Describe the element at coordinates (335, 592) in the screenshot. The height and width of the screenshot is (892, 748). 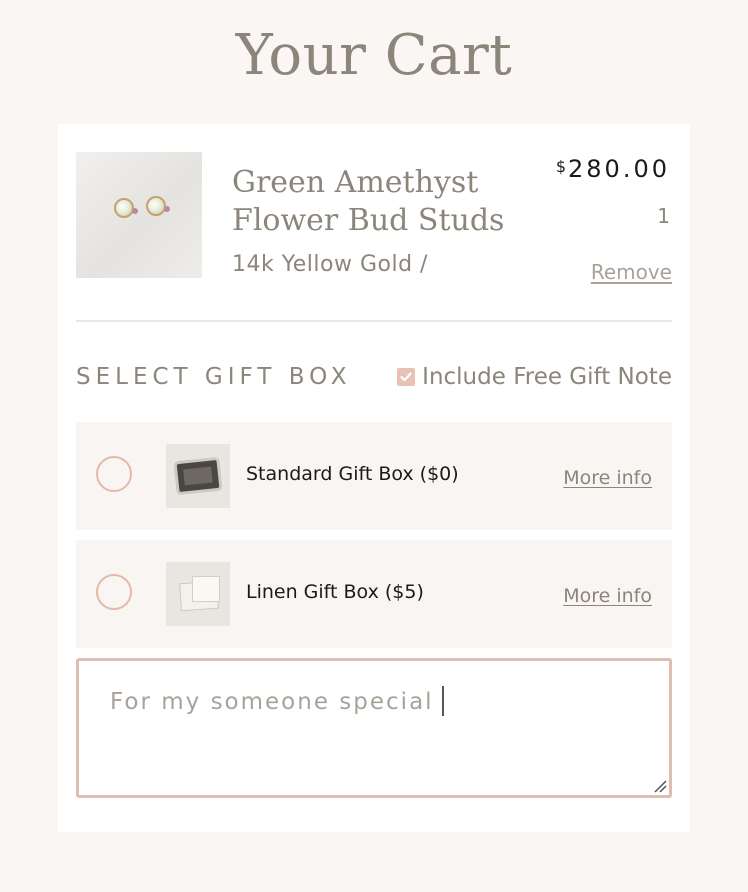
I see `gift-option-label: Linen Gift Box ($5)` at that location.